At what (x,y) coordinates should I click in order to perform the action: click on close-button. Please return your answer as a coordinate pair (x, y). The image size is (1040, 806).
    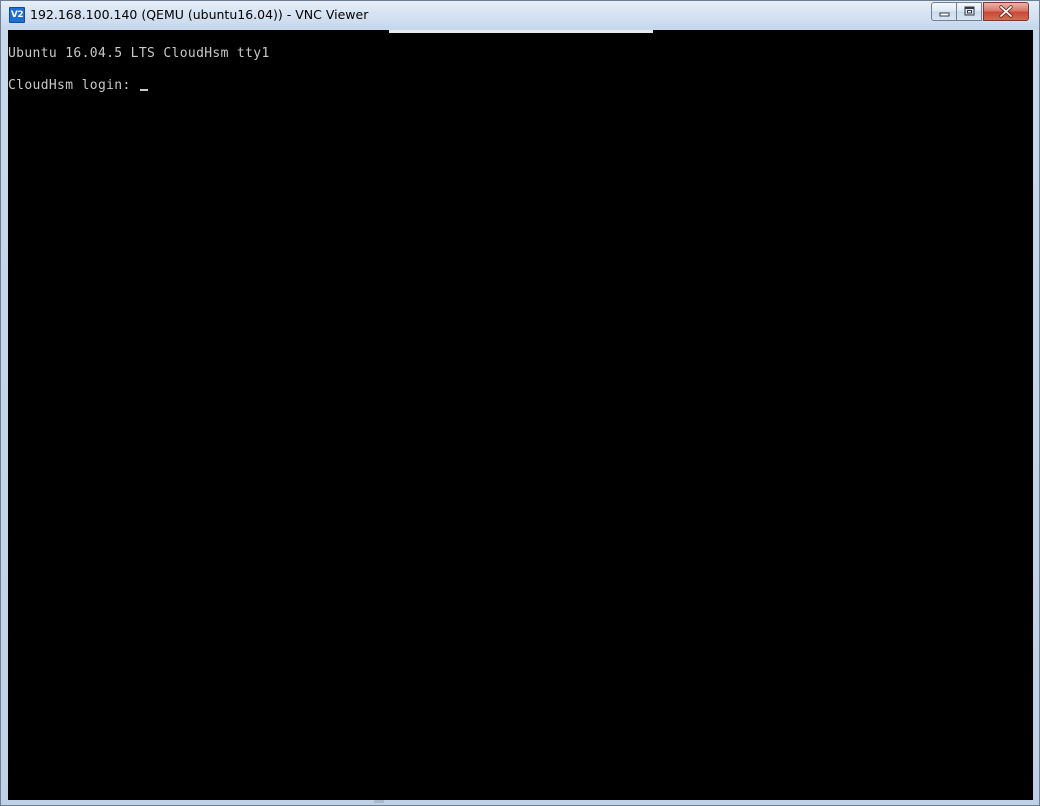
    Looking at the image, I should click on (1006, 11).